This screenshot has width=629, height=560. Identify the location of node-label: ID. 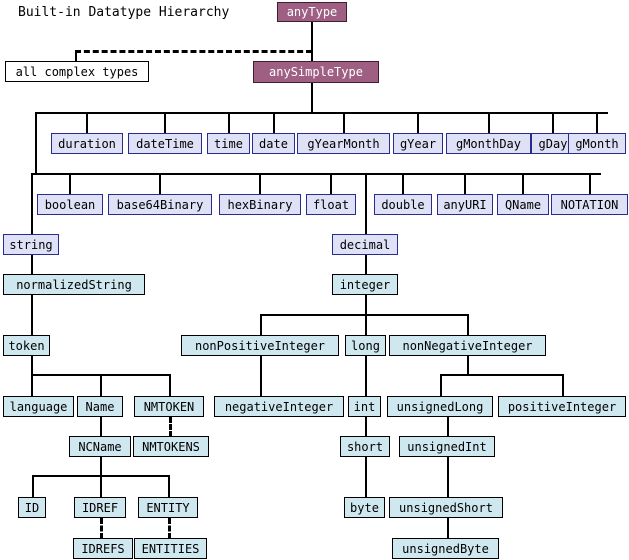
(32, 507).